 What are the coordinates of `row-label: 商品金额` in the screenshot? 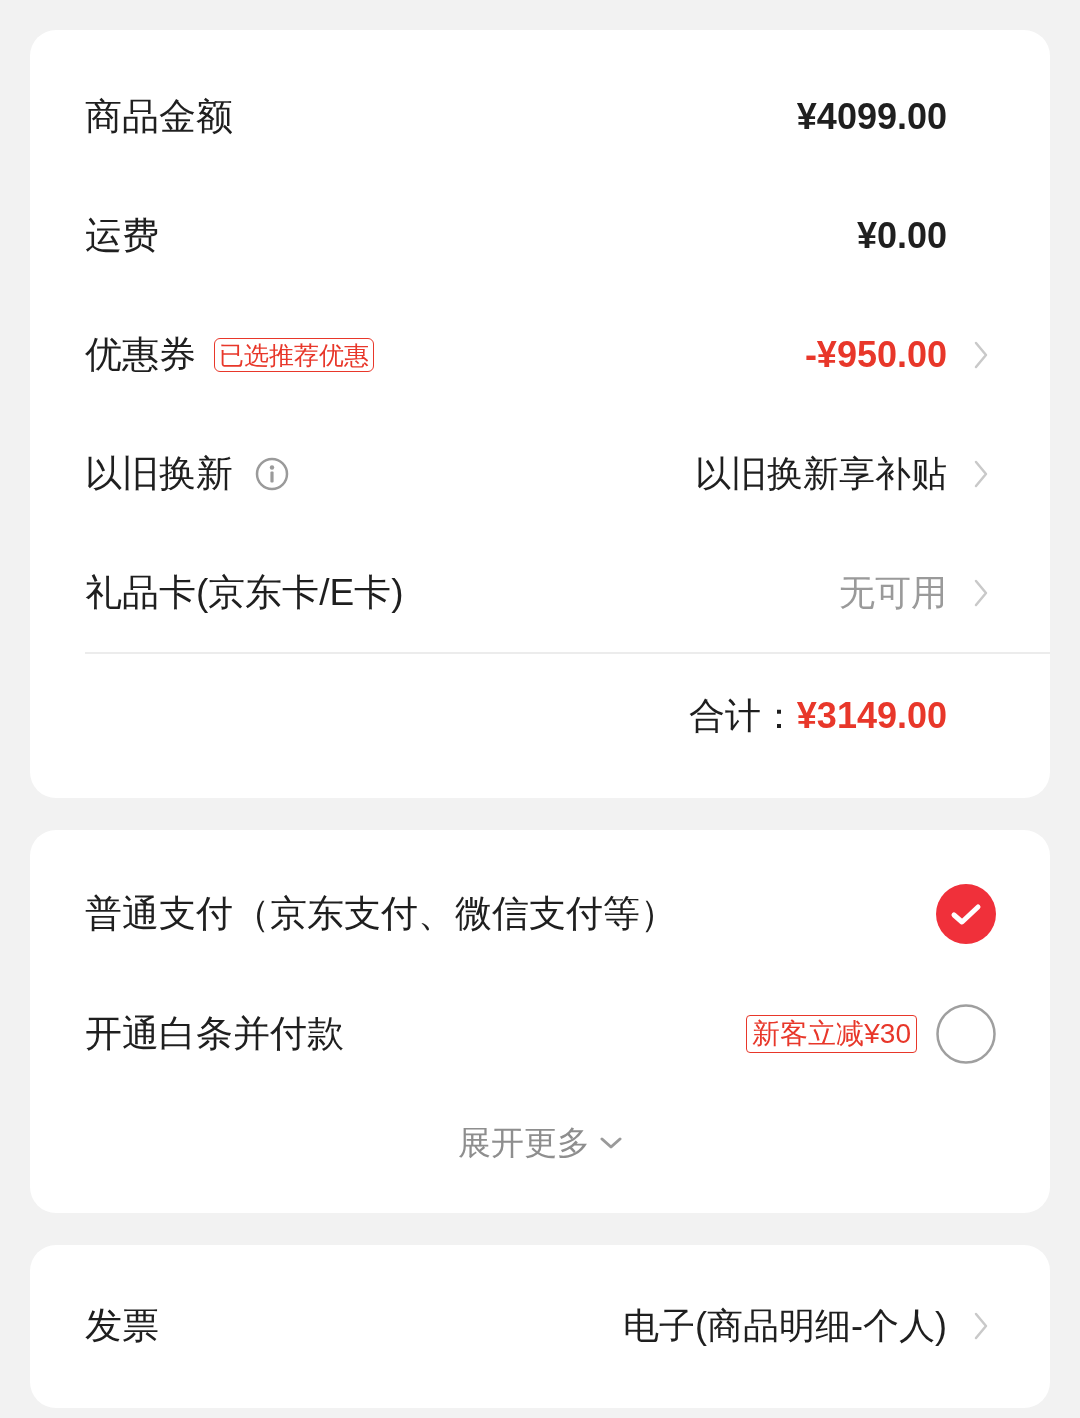 It's located at (159, 116).